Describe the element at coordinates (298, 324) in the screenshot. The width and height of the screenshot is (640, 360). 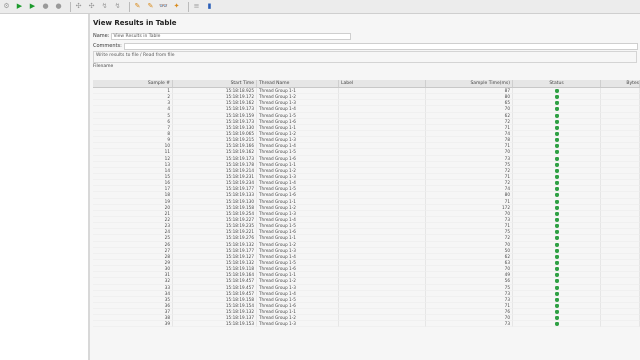
I see `thread-name-cell: Thread Group 1-3` at that location.